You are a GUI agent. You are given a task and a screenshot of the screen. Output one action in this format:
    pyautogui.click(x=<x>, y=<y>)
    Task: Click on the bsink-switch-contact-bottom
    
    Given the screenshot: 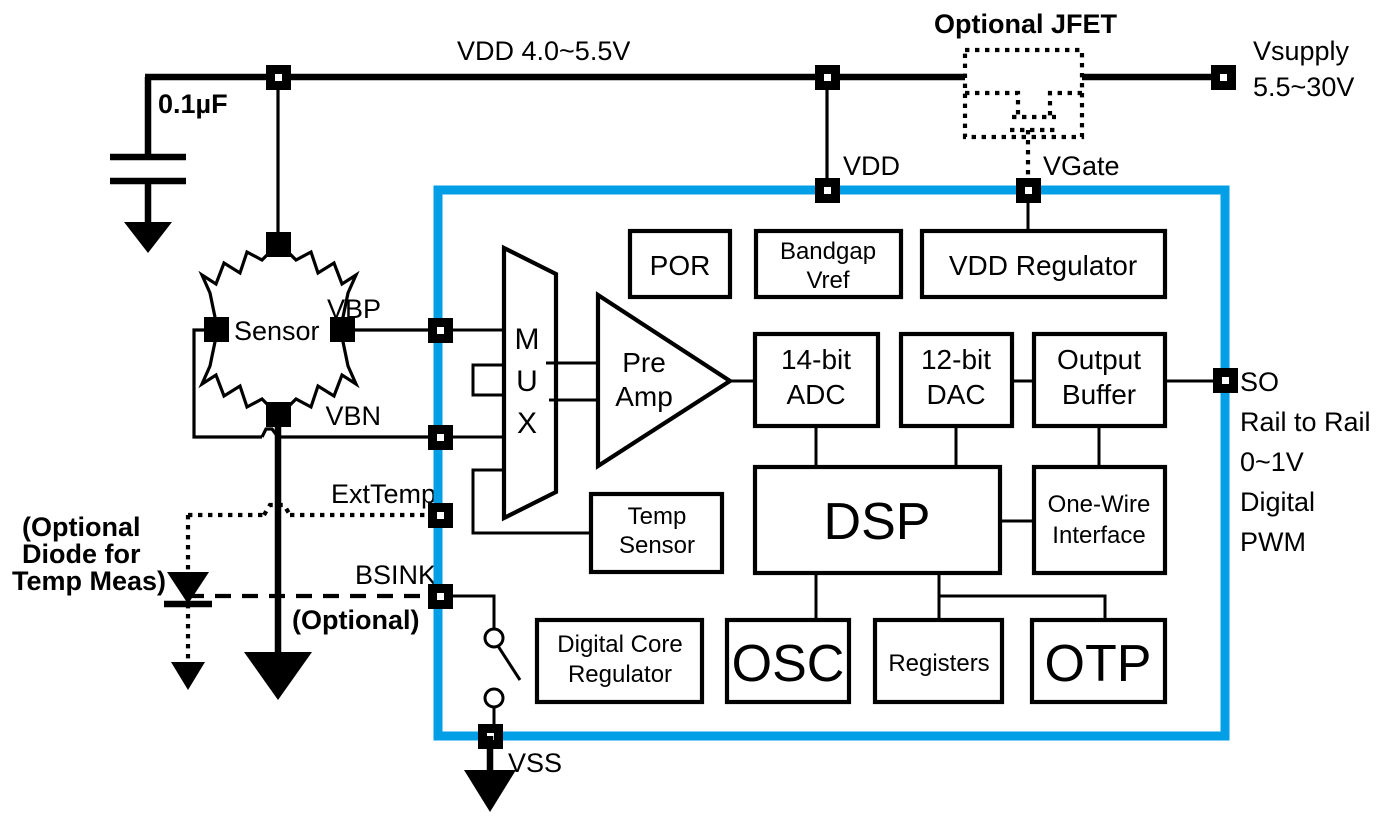 What is the action you would take?
    pyautogui.click(x=494, y=698)
    